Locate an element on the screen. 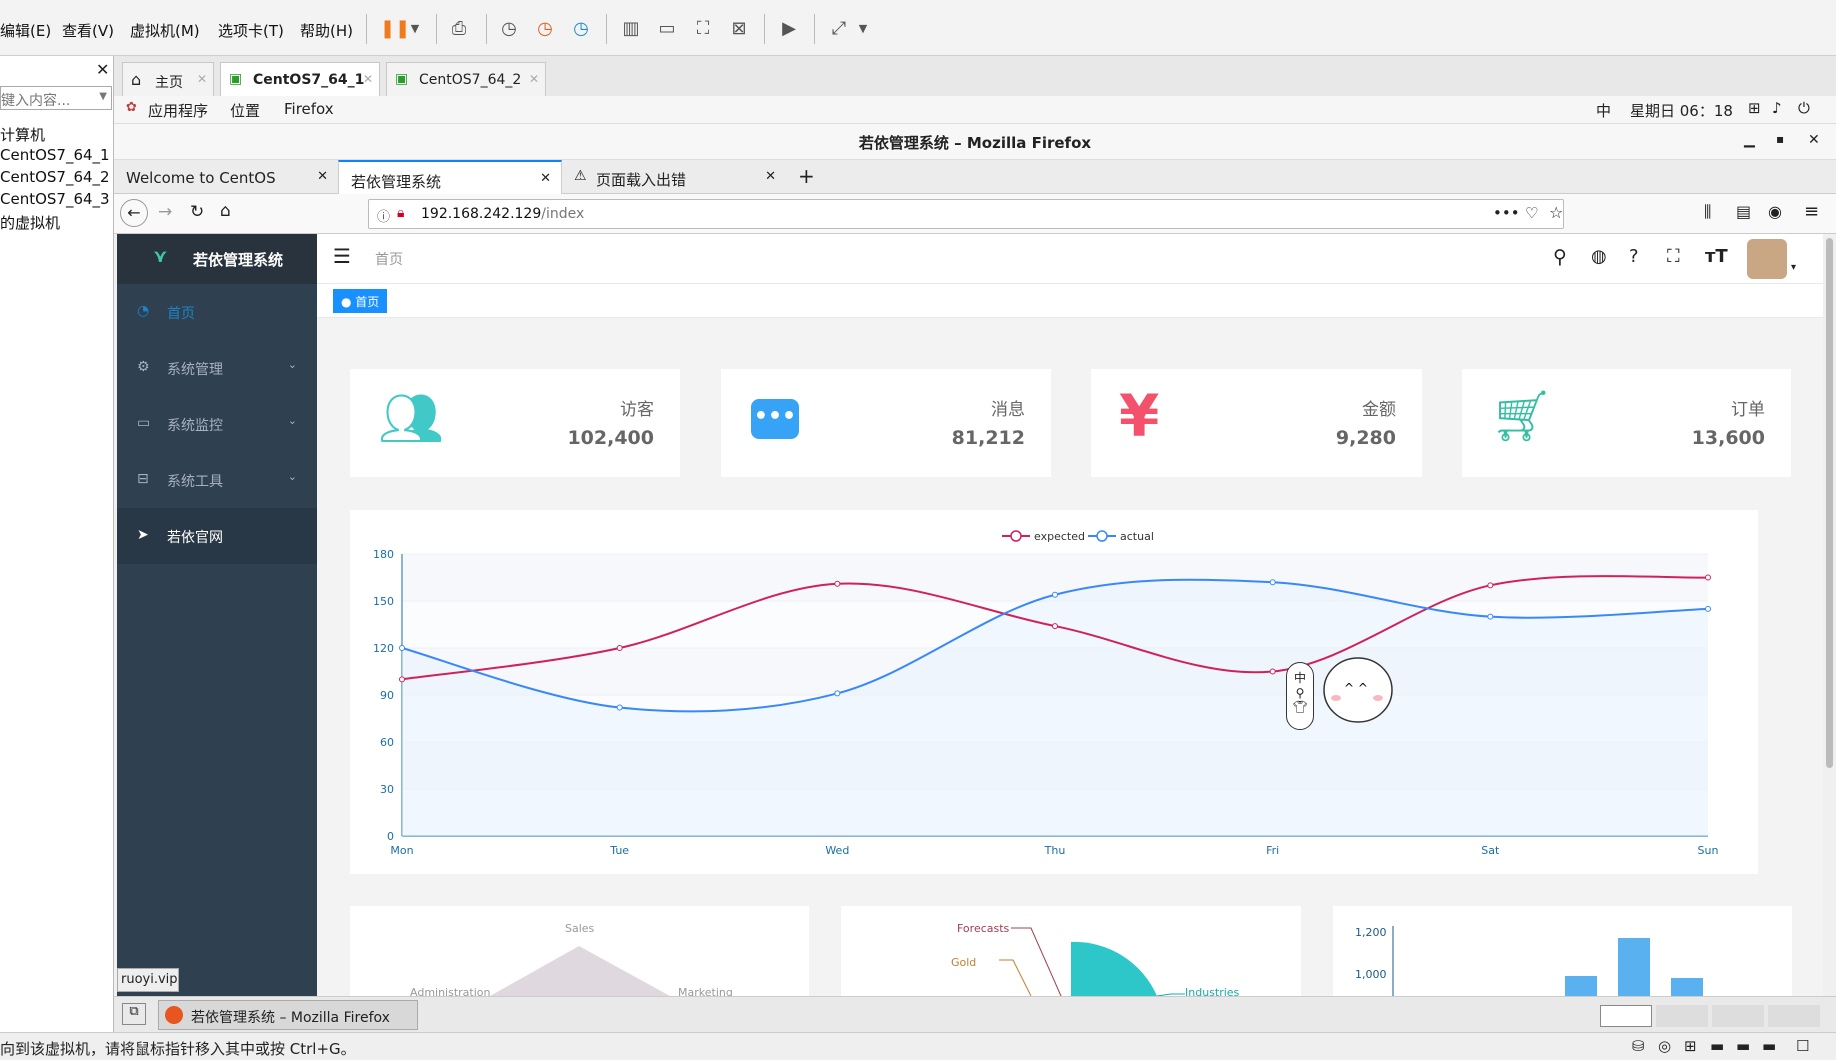 The height and width of the screenshot is (1060, 1836). sound-icon: ▬ is located at coordinates (1769, 1046).